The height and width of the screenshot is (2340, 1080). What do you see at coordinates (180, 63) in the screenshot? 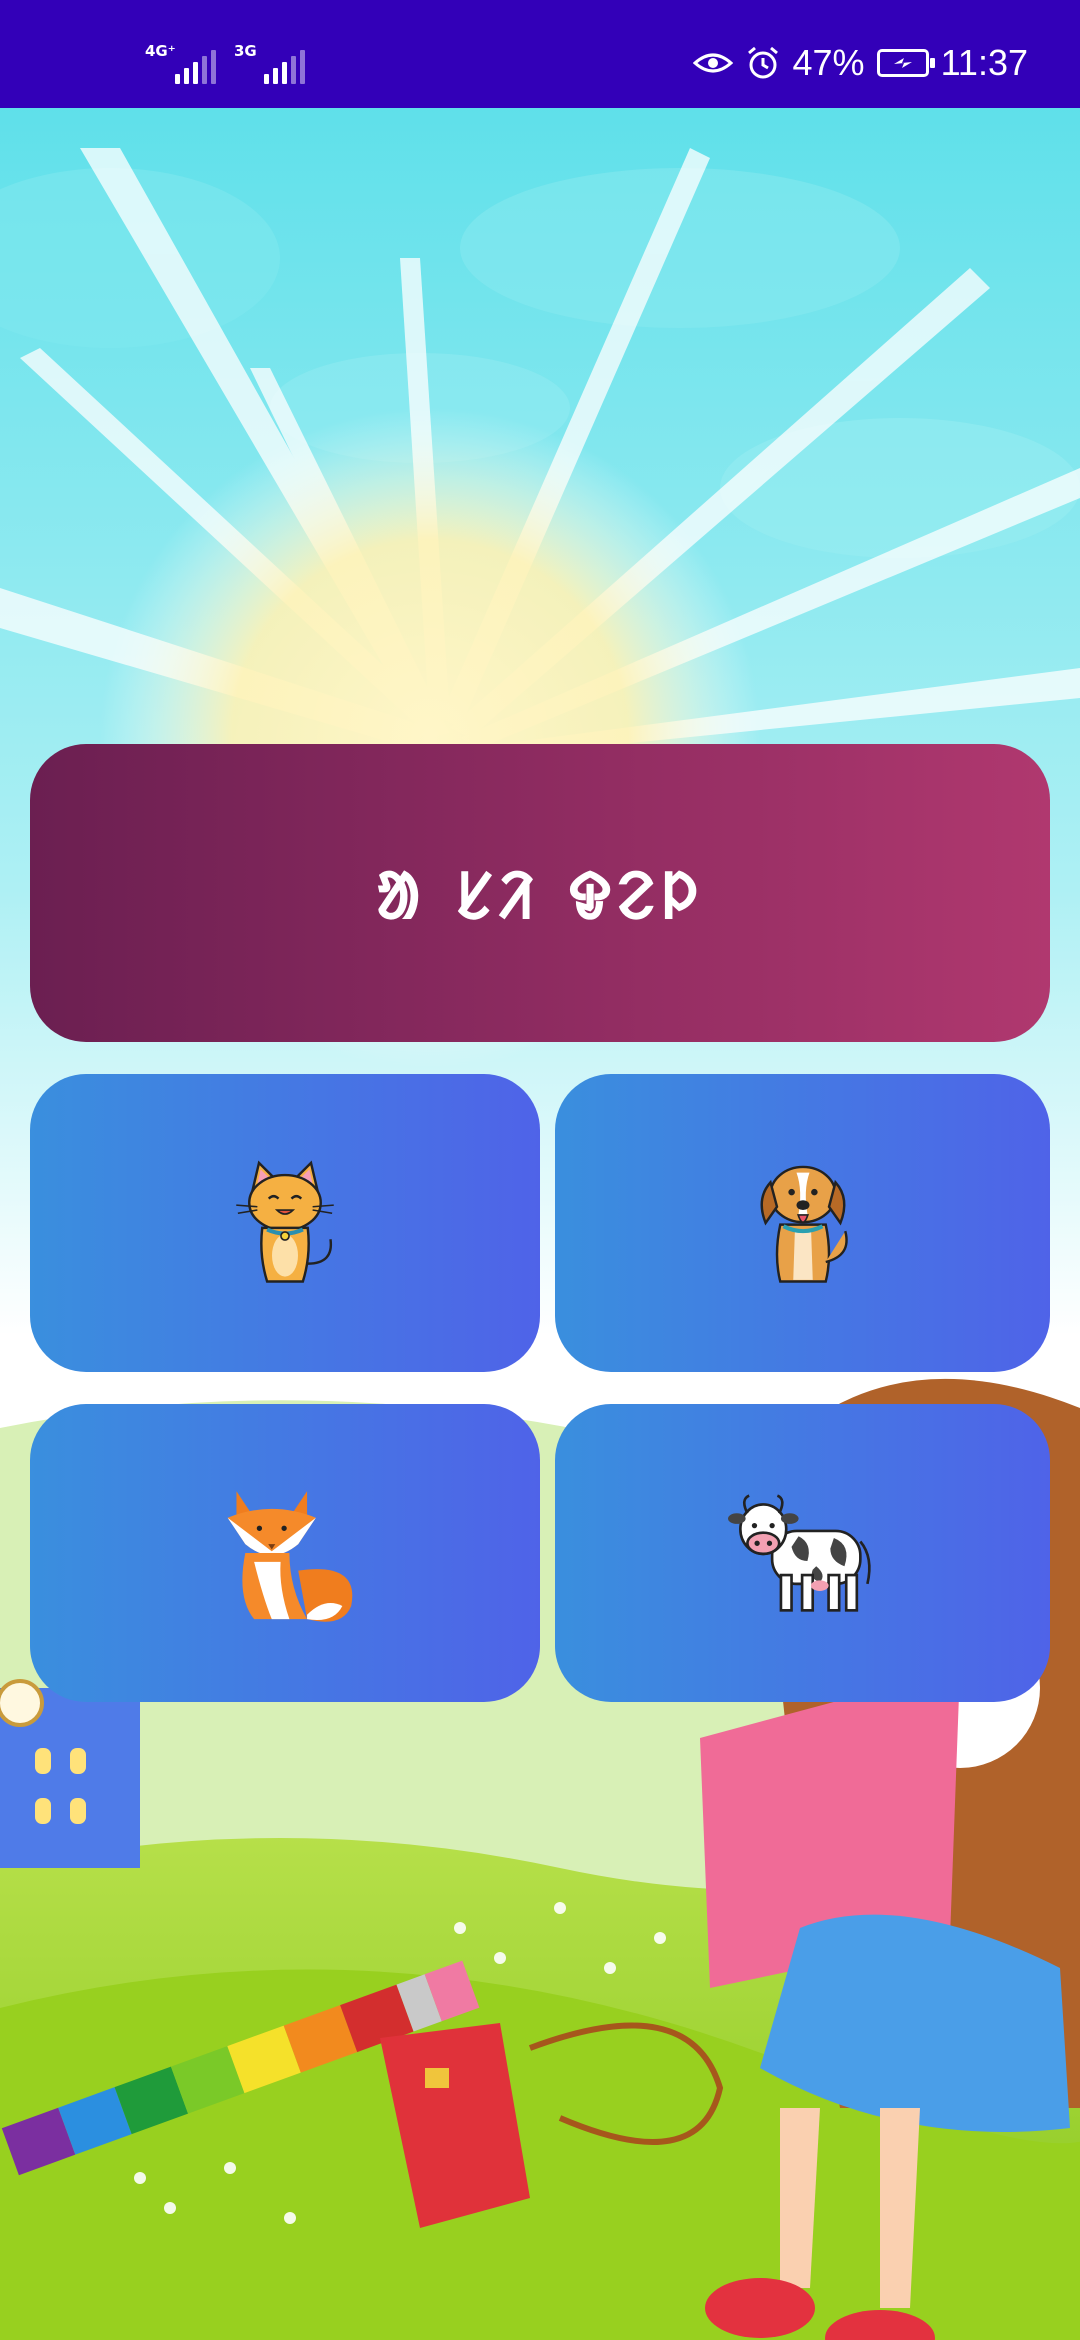
I see `signal-4g-icon: 4G⁺` at bounding box center [180, 63].